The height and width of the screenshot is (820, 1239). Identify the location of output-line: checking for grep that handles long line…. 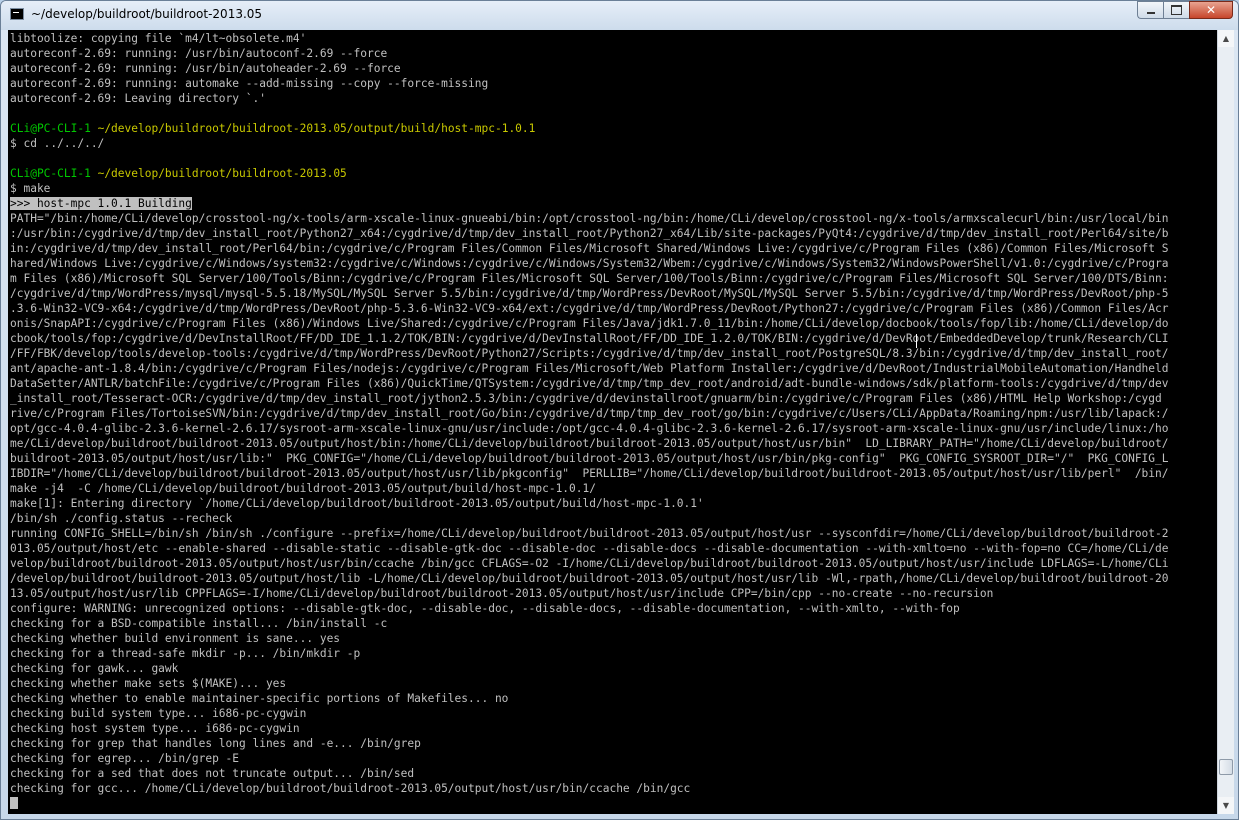
(215, 743).